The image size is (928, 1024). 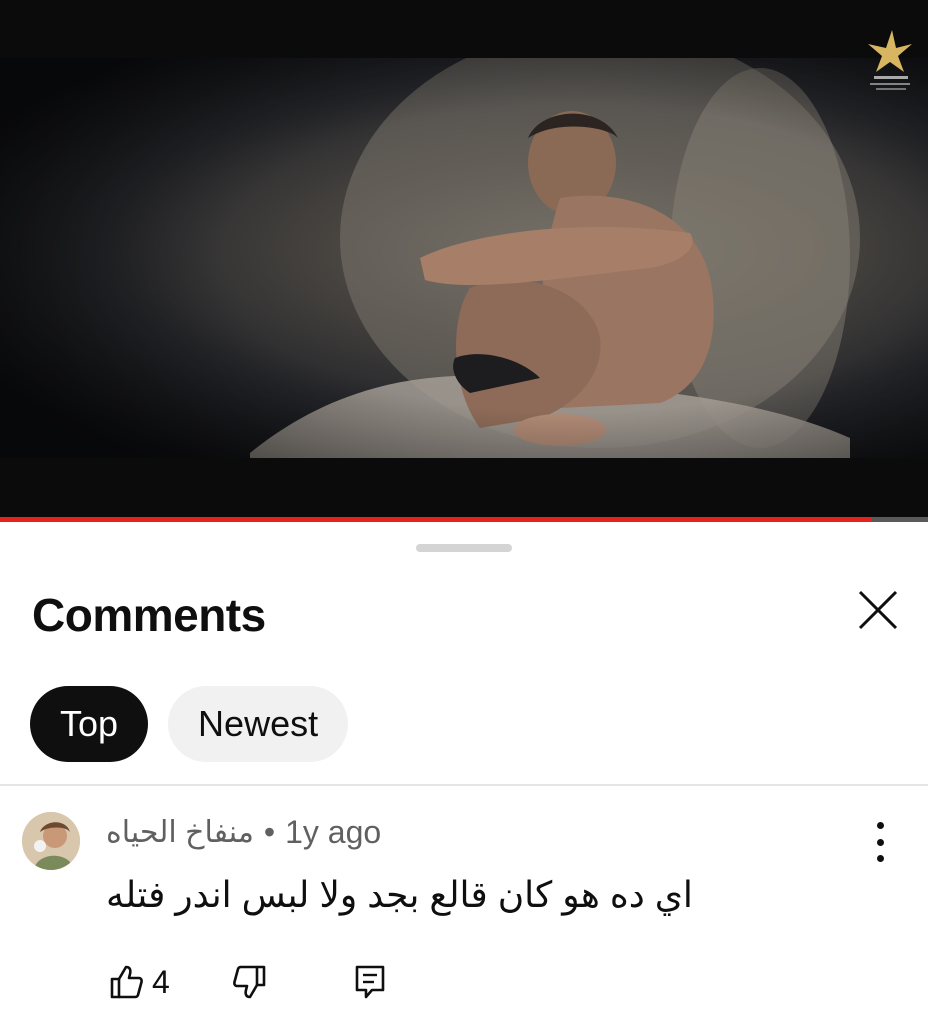 I want to click on comment-text: اي ده هو كان قالع بجد ولا لبس اندر فتله, so click(x=399, y=894).